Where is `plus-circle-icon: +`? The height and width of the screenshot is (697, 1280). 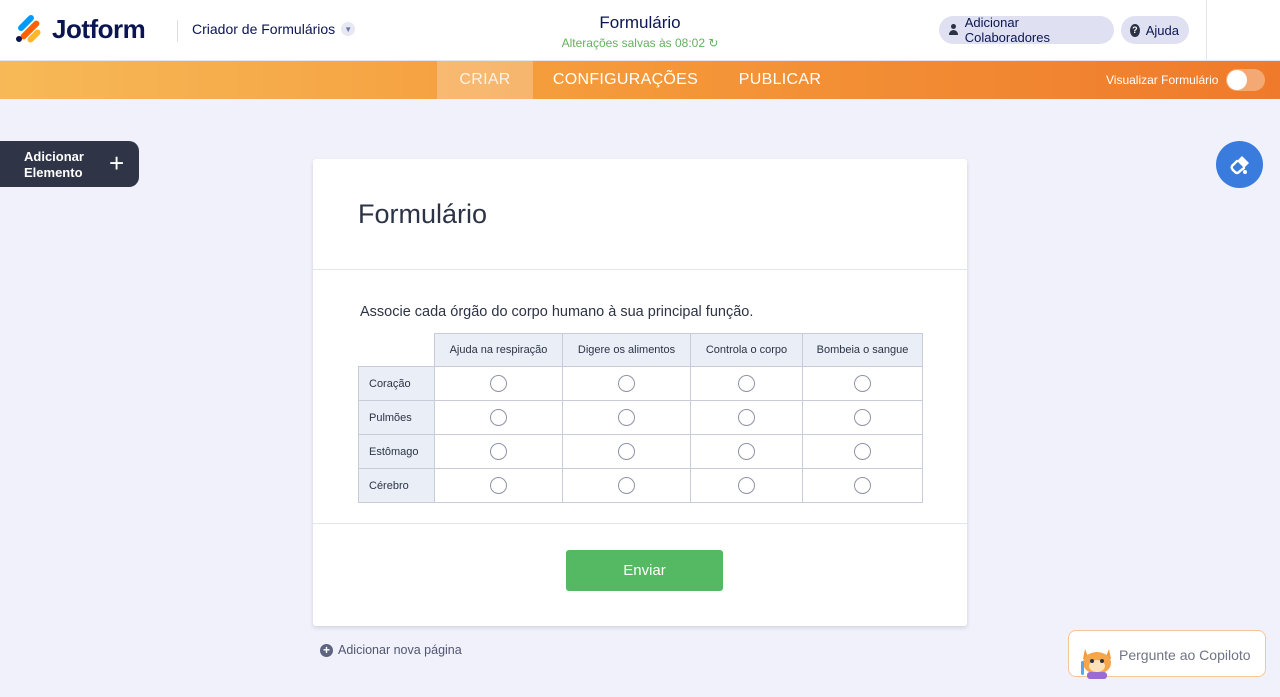
plus-circle-icon: + is located at coordinates (326, 650).